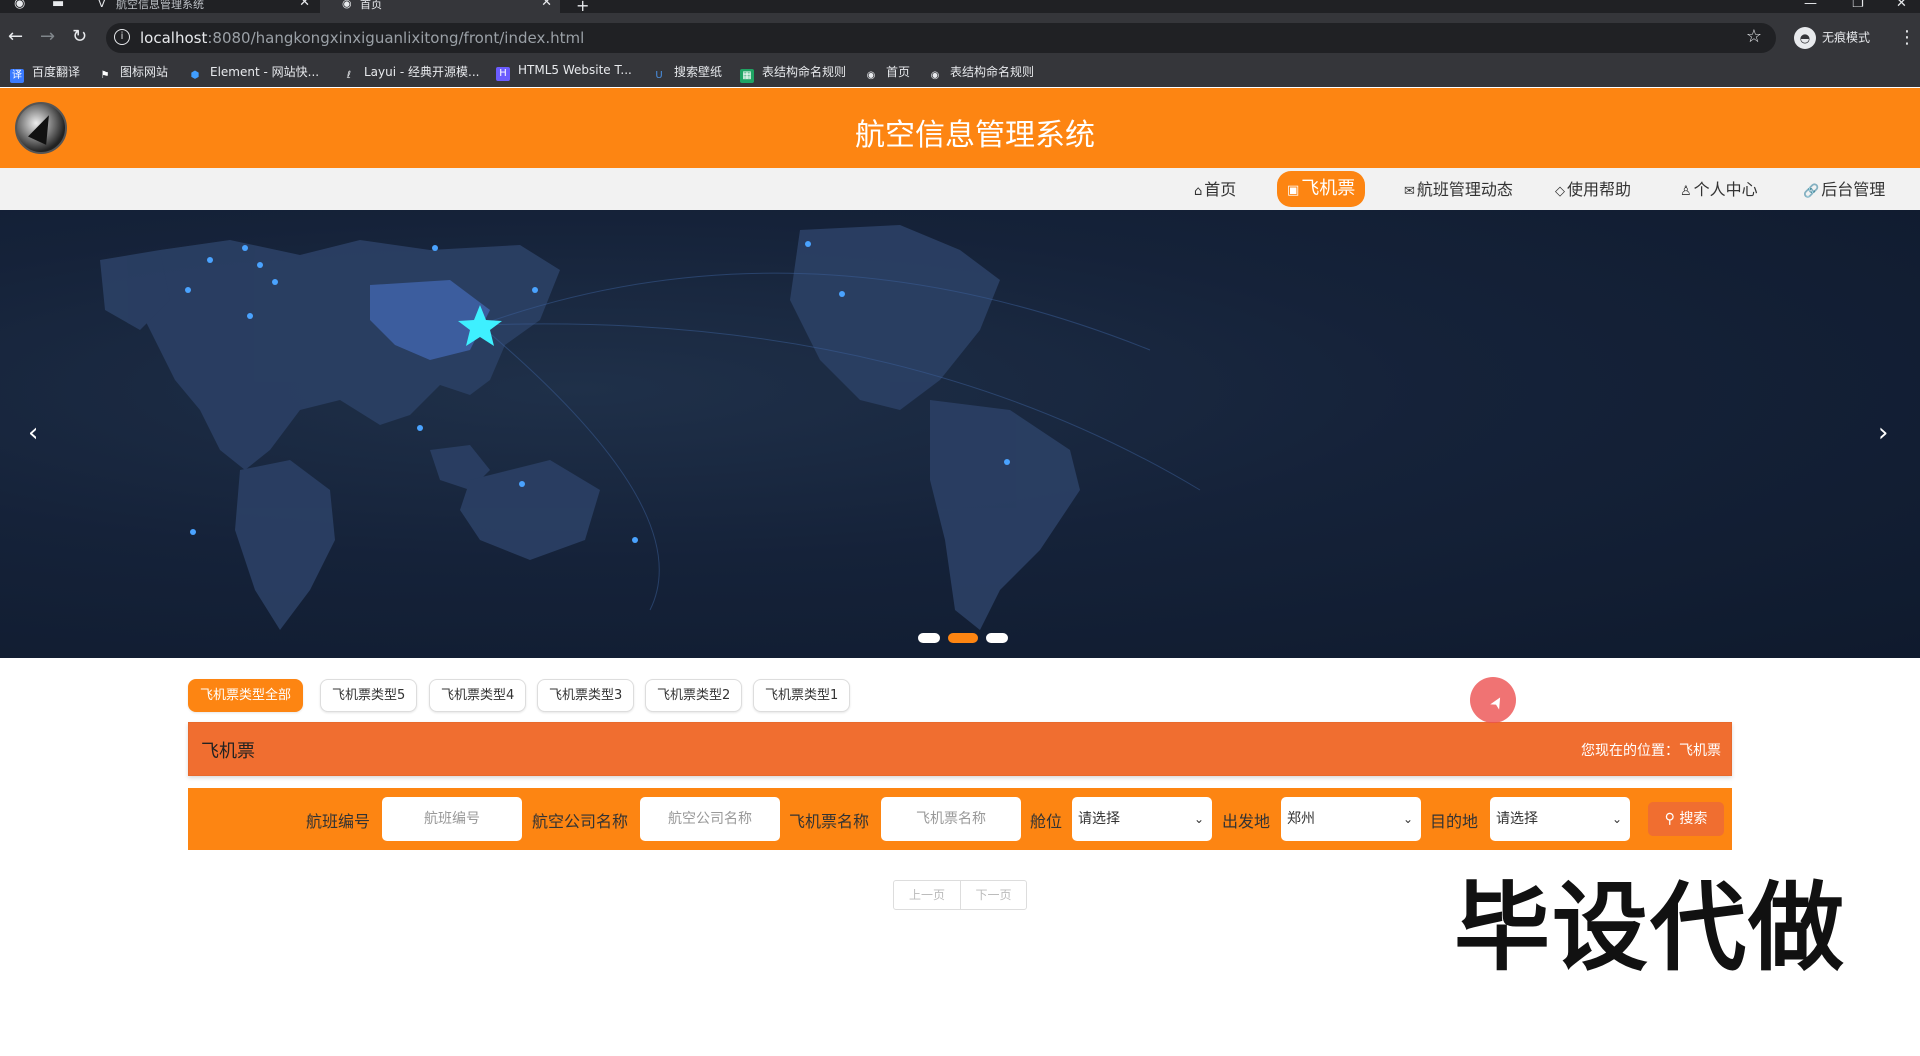  I want to click on incognito-icon: ◓, so click(1805, 38).